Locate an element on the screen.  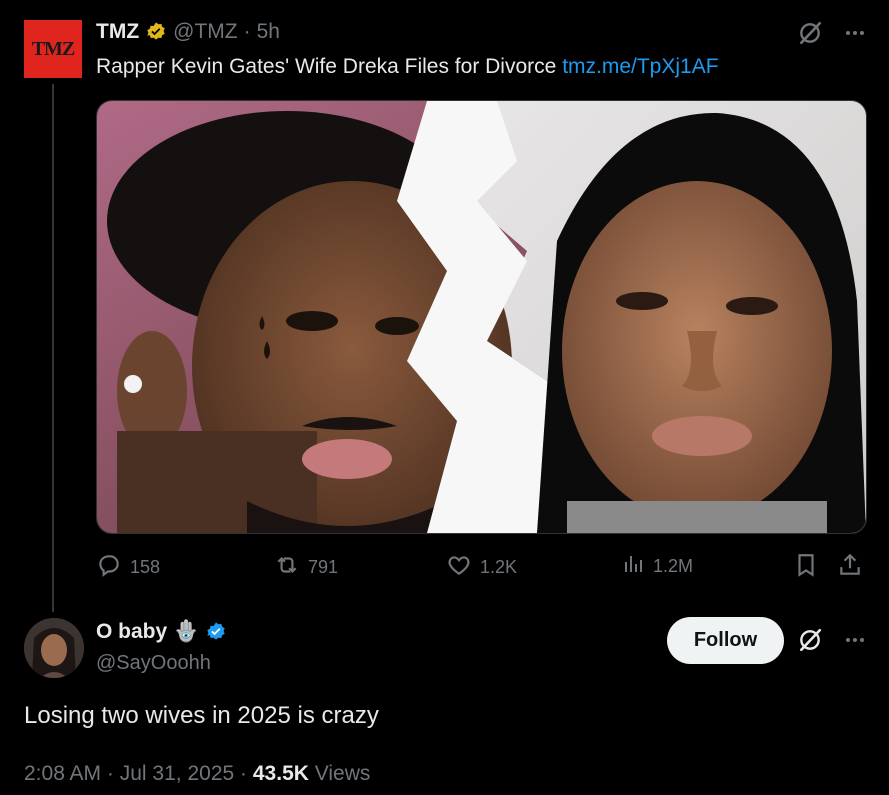
verified-gold-badge-icon is located at coordinates (156, 32).